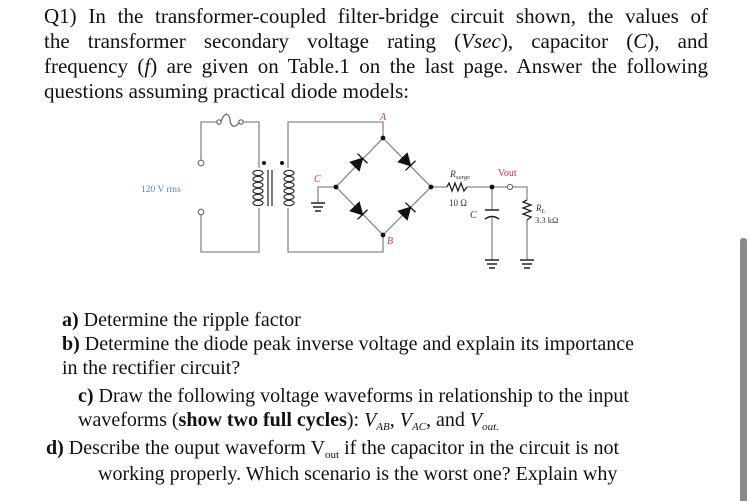 The width and height of the screenshot is (750, 501). What do you see at coordinates (317, 179) in the screenshot?
I see `node-c-label: C` at bounding box center [317, 179].